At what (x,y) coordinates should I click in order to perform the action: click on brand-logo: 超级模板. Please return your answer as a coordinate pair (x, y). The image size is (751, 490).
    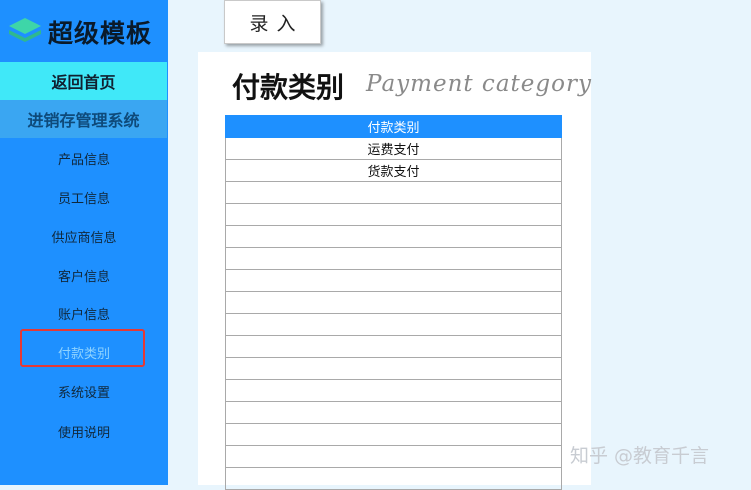
    Looking at the image, I should click on (84, 31).